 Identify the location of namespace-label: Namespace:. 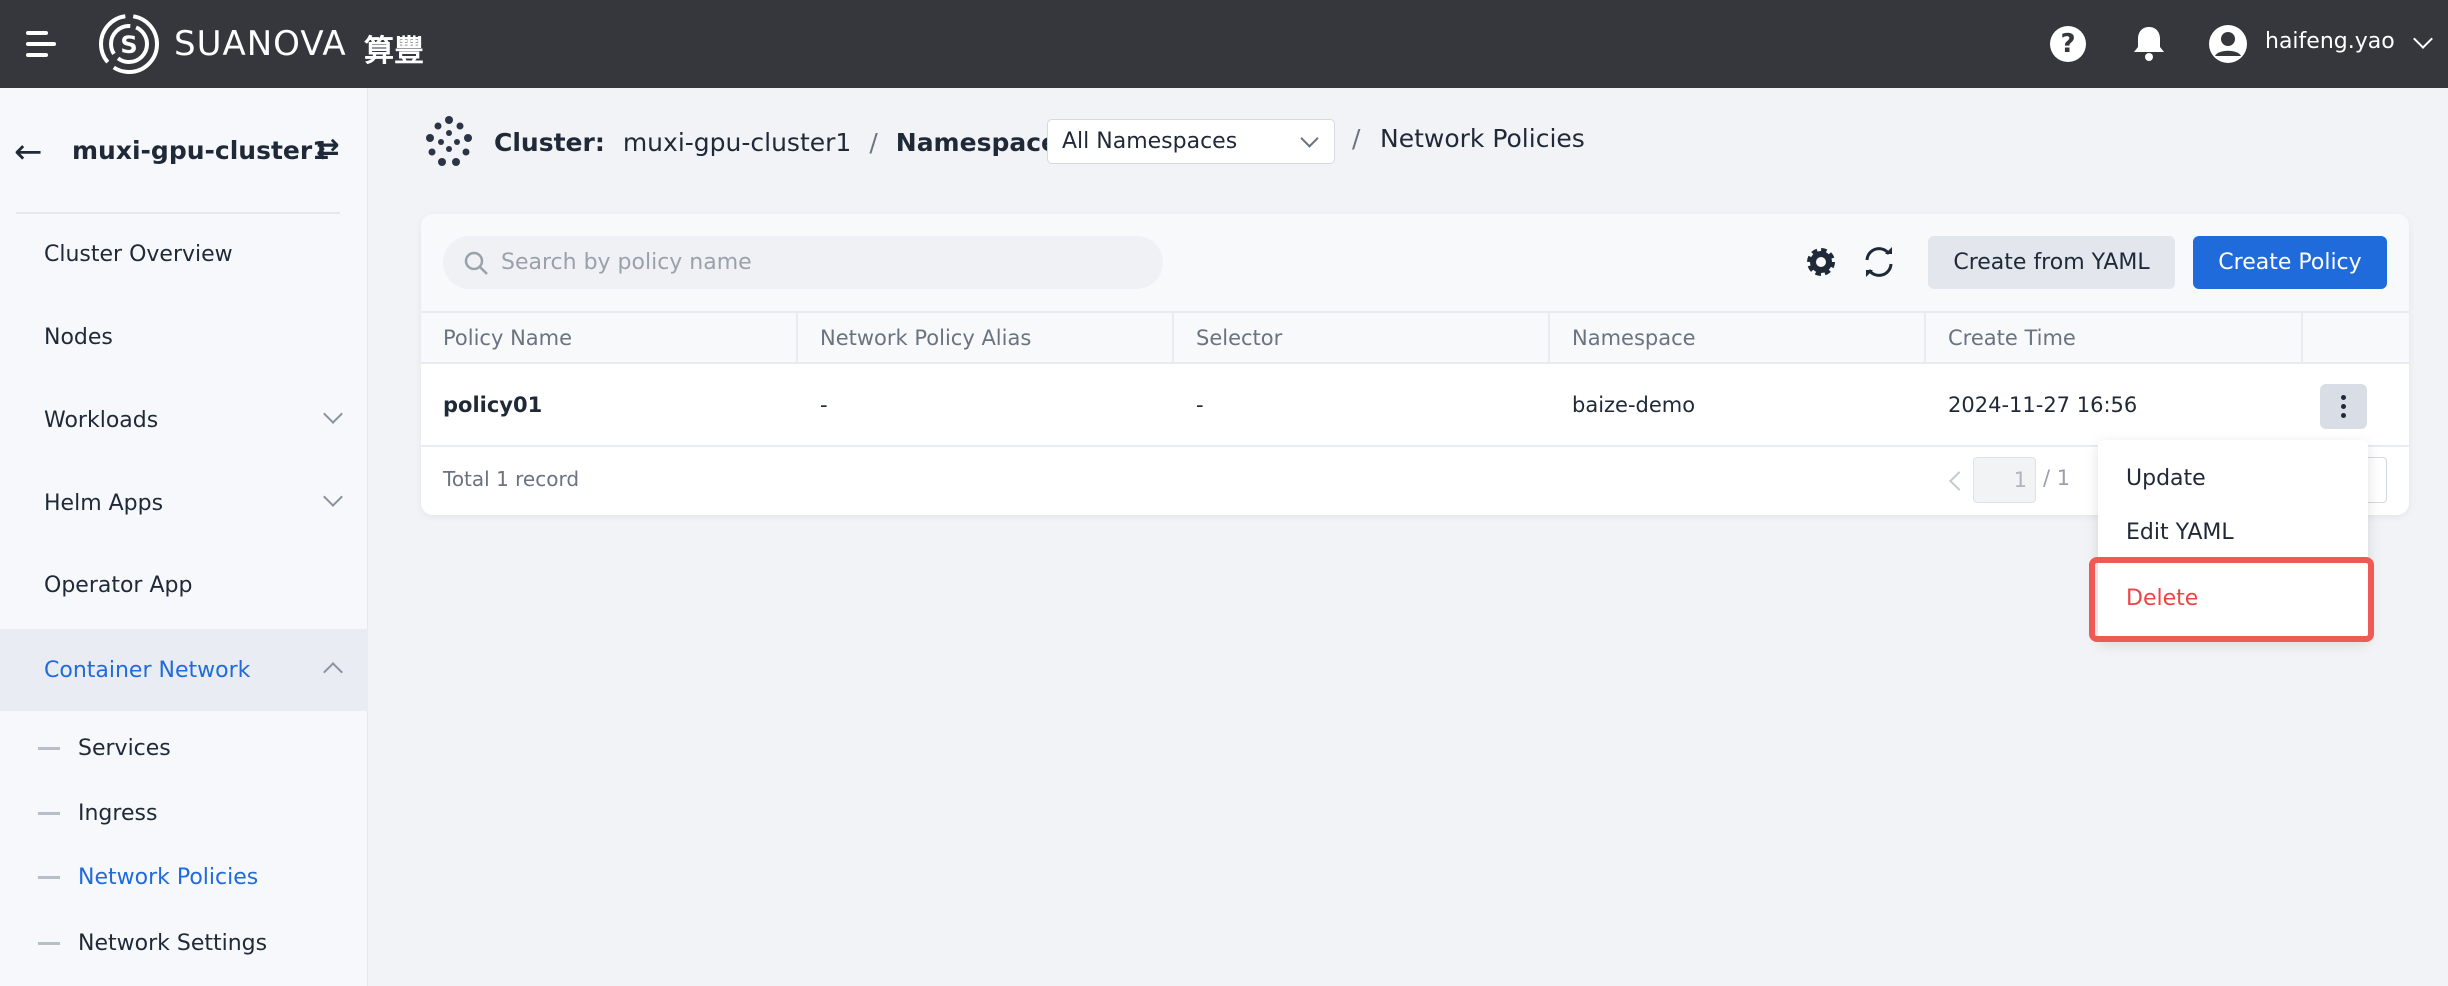
(981, 142).